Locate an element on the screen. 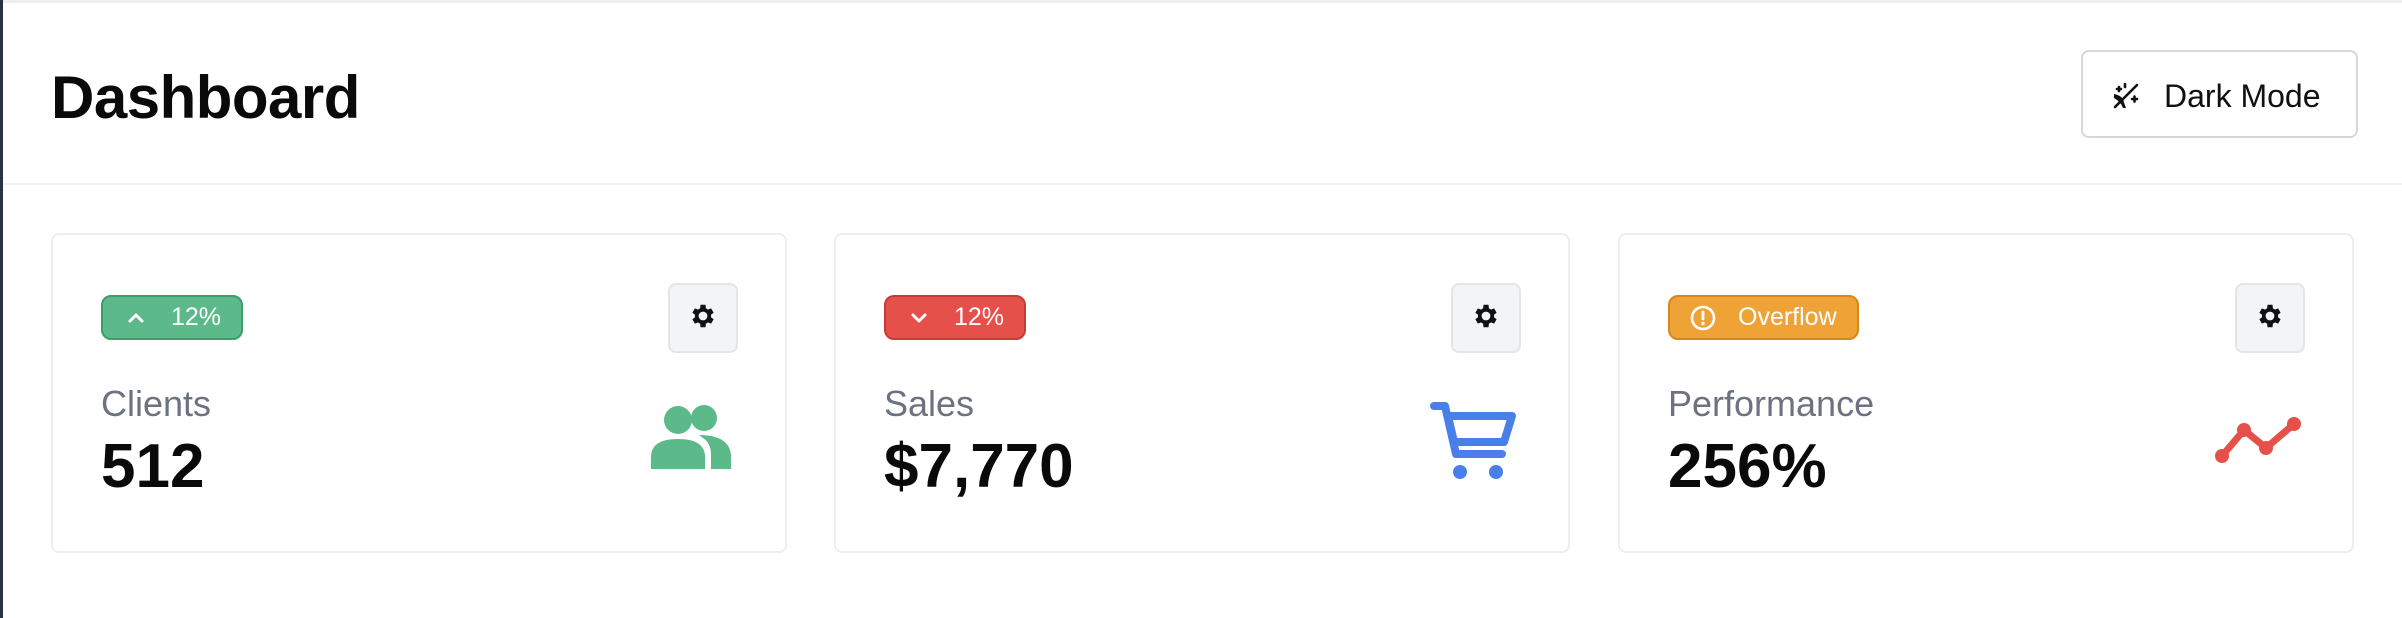  chevron-down-icon is located at coordinates (919, 318).